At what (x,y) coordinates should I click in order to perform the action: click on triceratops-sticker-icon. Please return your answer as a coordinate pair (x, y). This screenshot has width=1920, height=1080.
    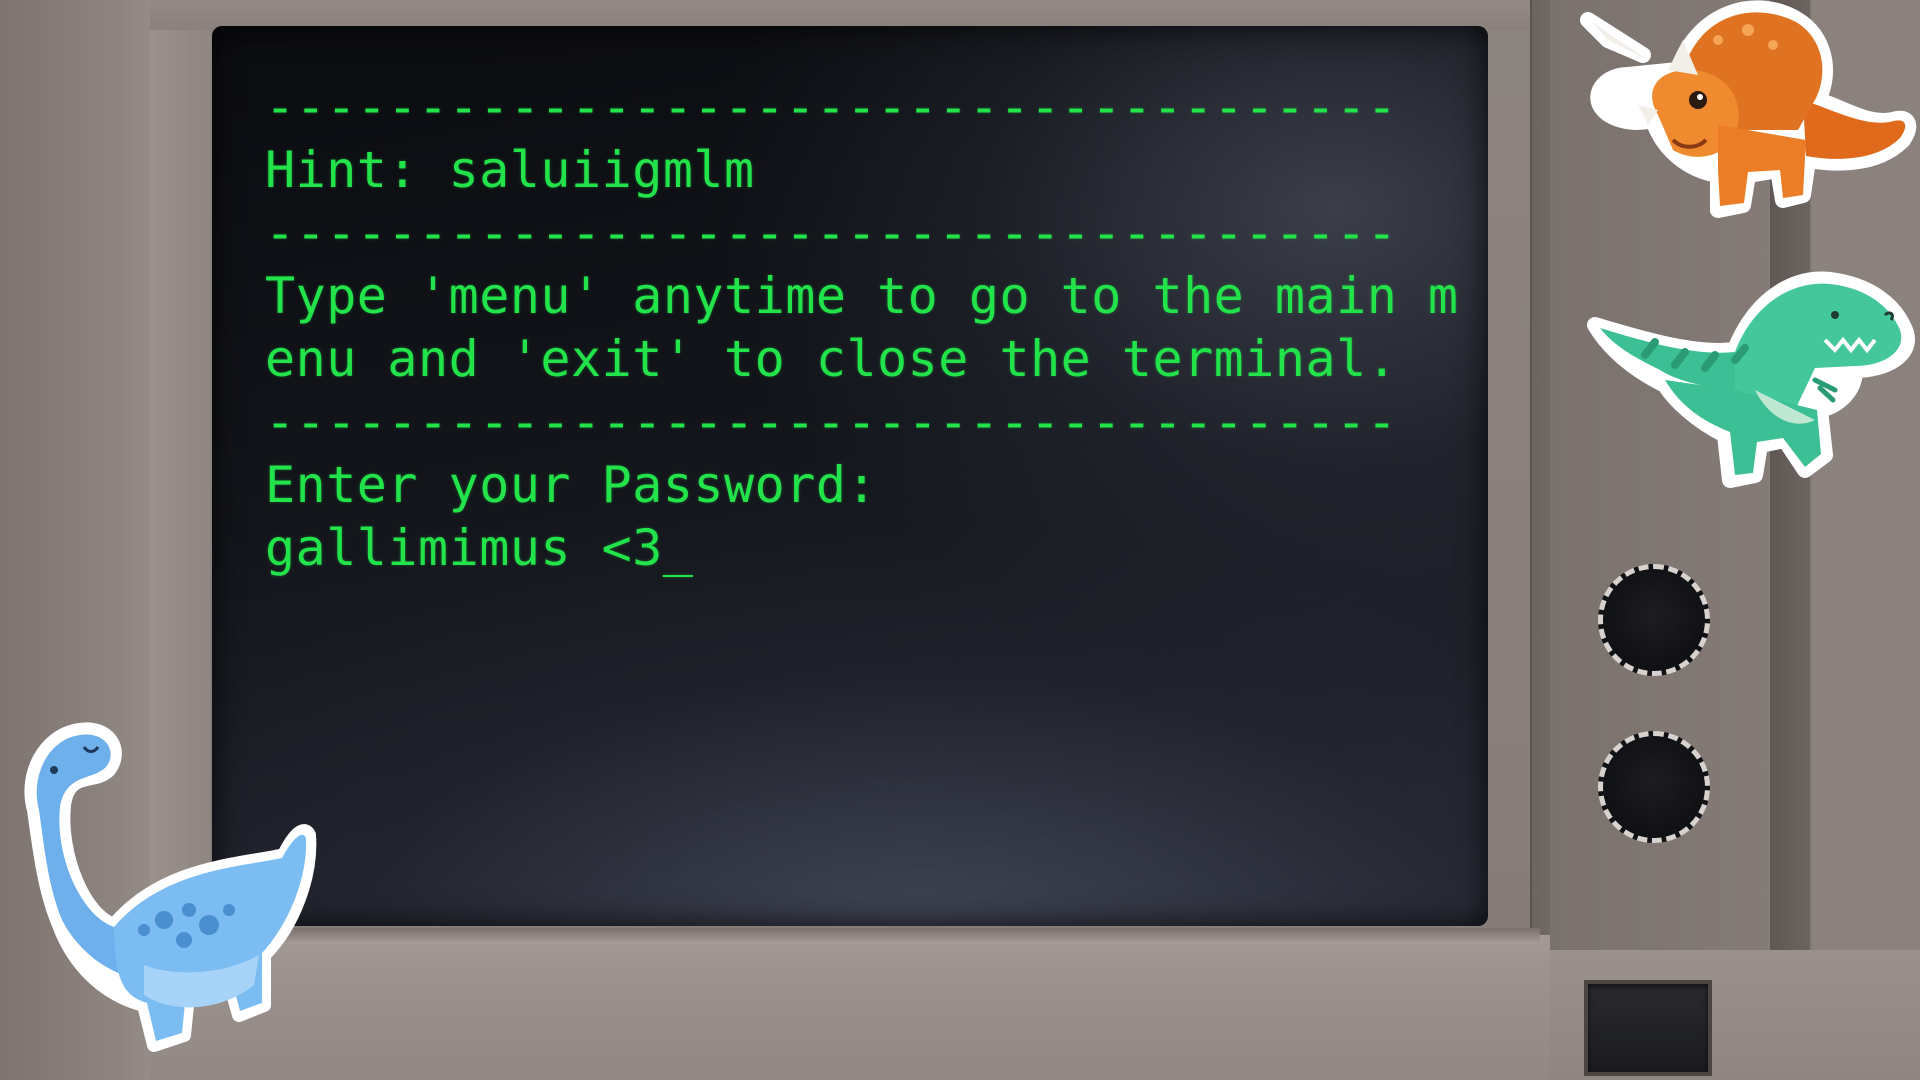
    Looking at the image, I should click on (1748, 109).